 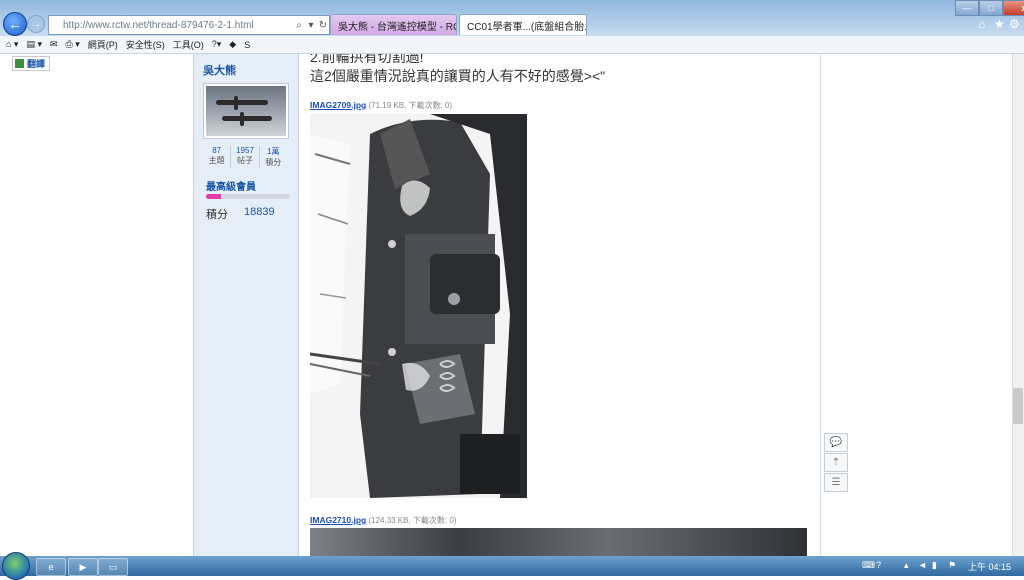 What do you see at coordinates (338, 520) in the screenshot?
I see `attachment-link: IMAG2710.jpg` at bounding box center [338, 520].